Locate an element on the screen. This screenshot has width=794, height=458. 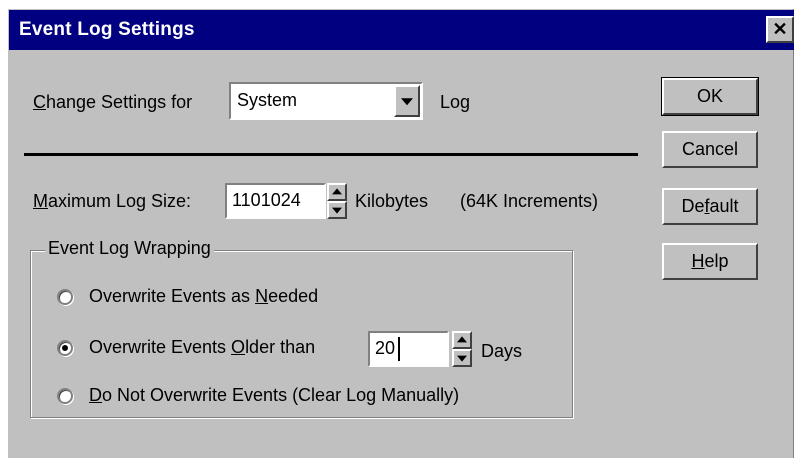
kilobytes-label: Kilobytes is located at coordinates (392, 201).